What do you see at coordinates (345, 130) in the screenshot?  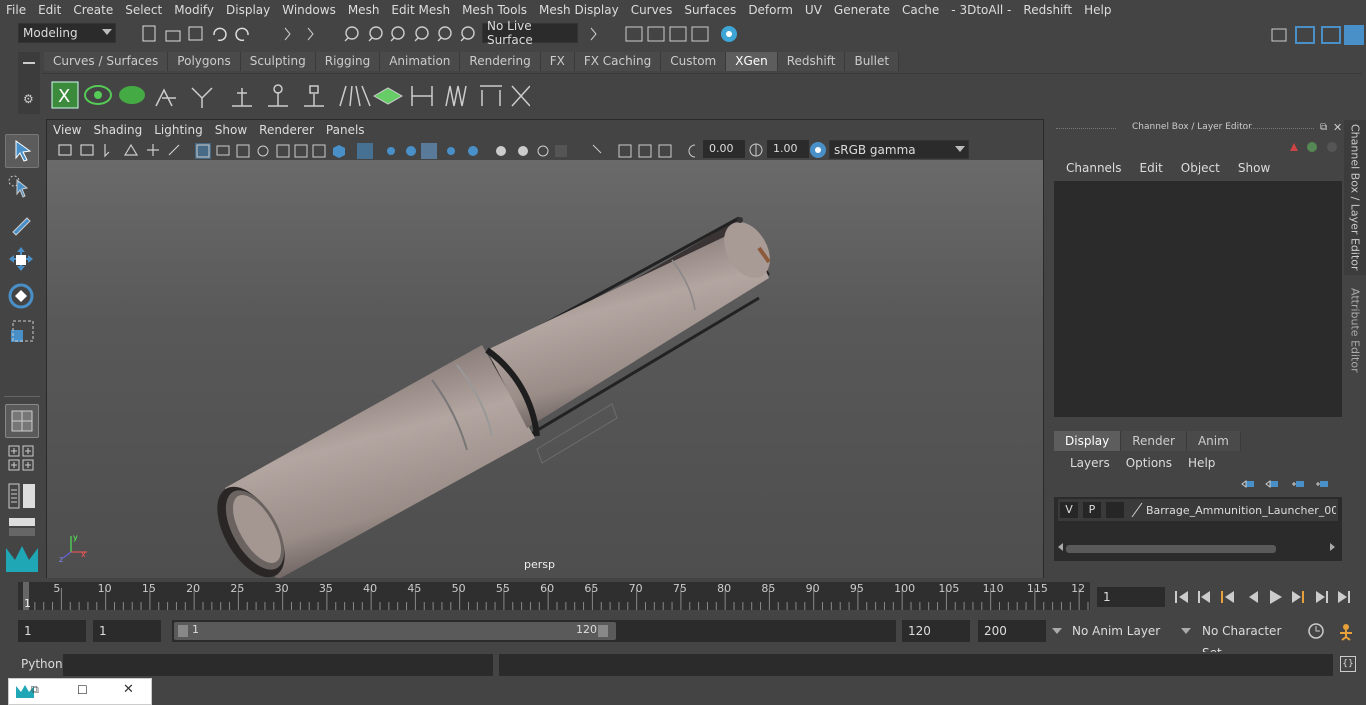 I see `viewport-menu-panels: Panels` at bounding box center [345, 130].